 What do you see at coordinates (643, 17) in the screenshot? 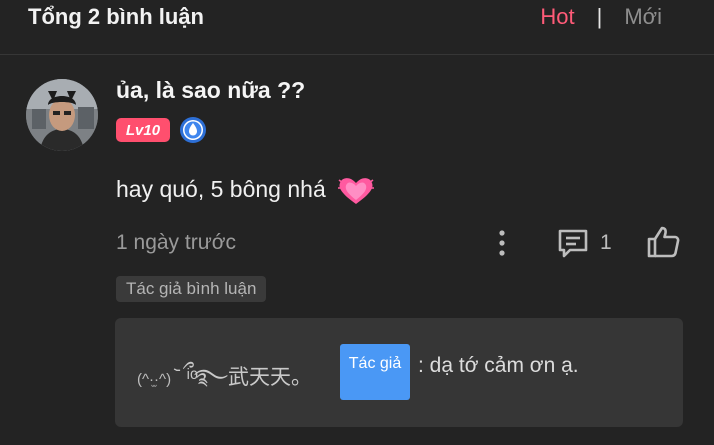
I see `sort-new-tab: Mới` at bounding box center [643, 17].